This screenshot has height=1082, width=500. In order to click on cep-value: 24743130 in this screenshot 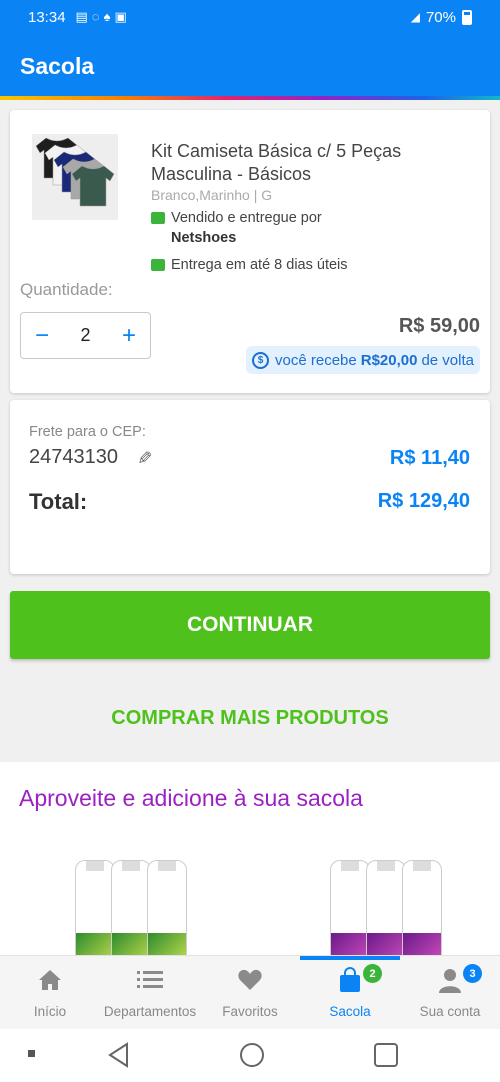, I will do `click(73, 457)`.